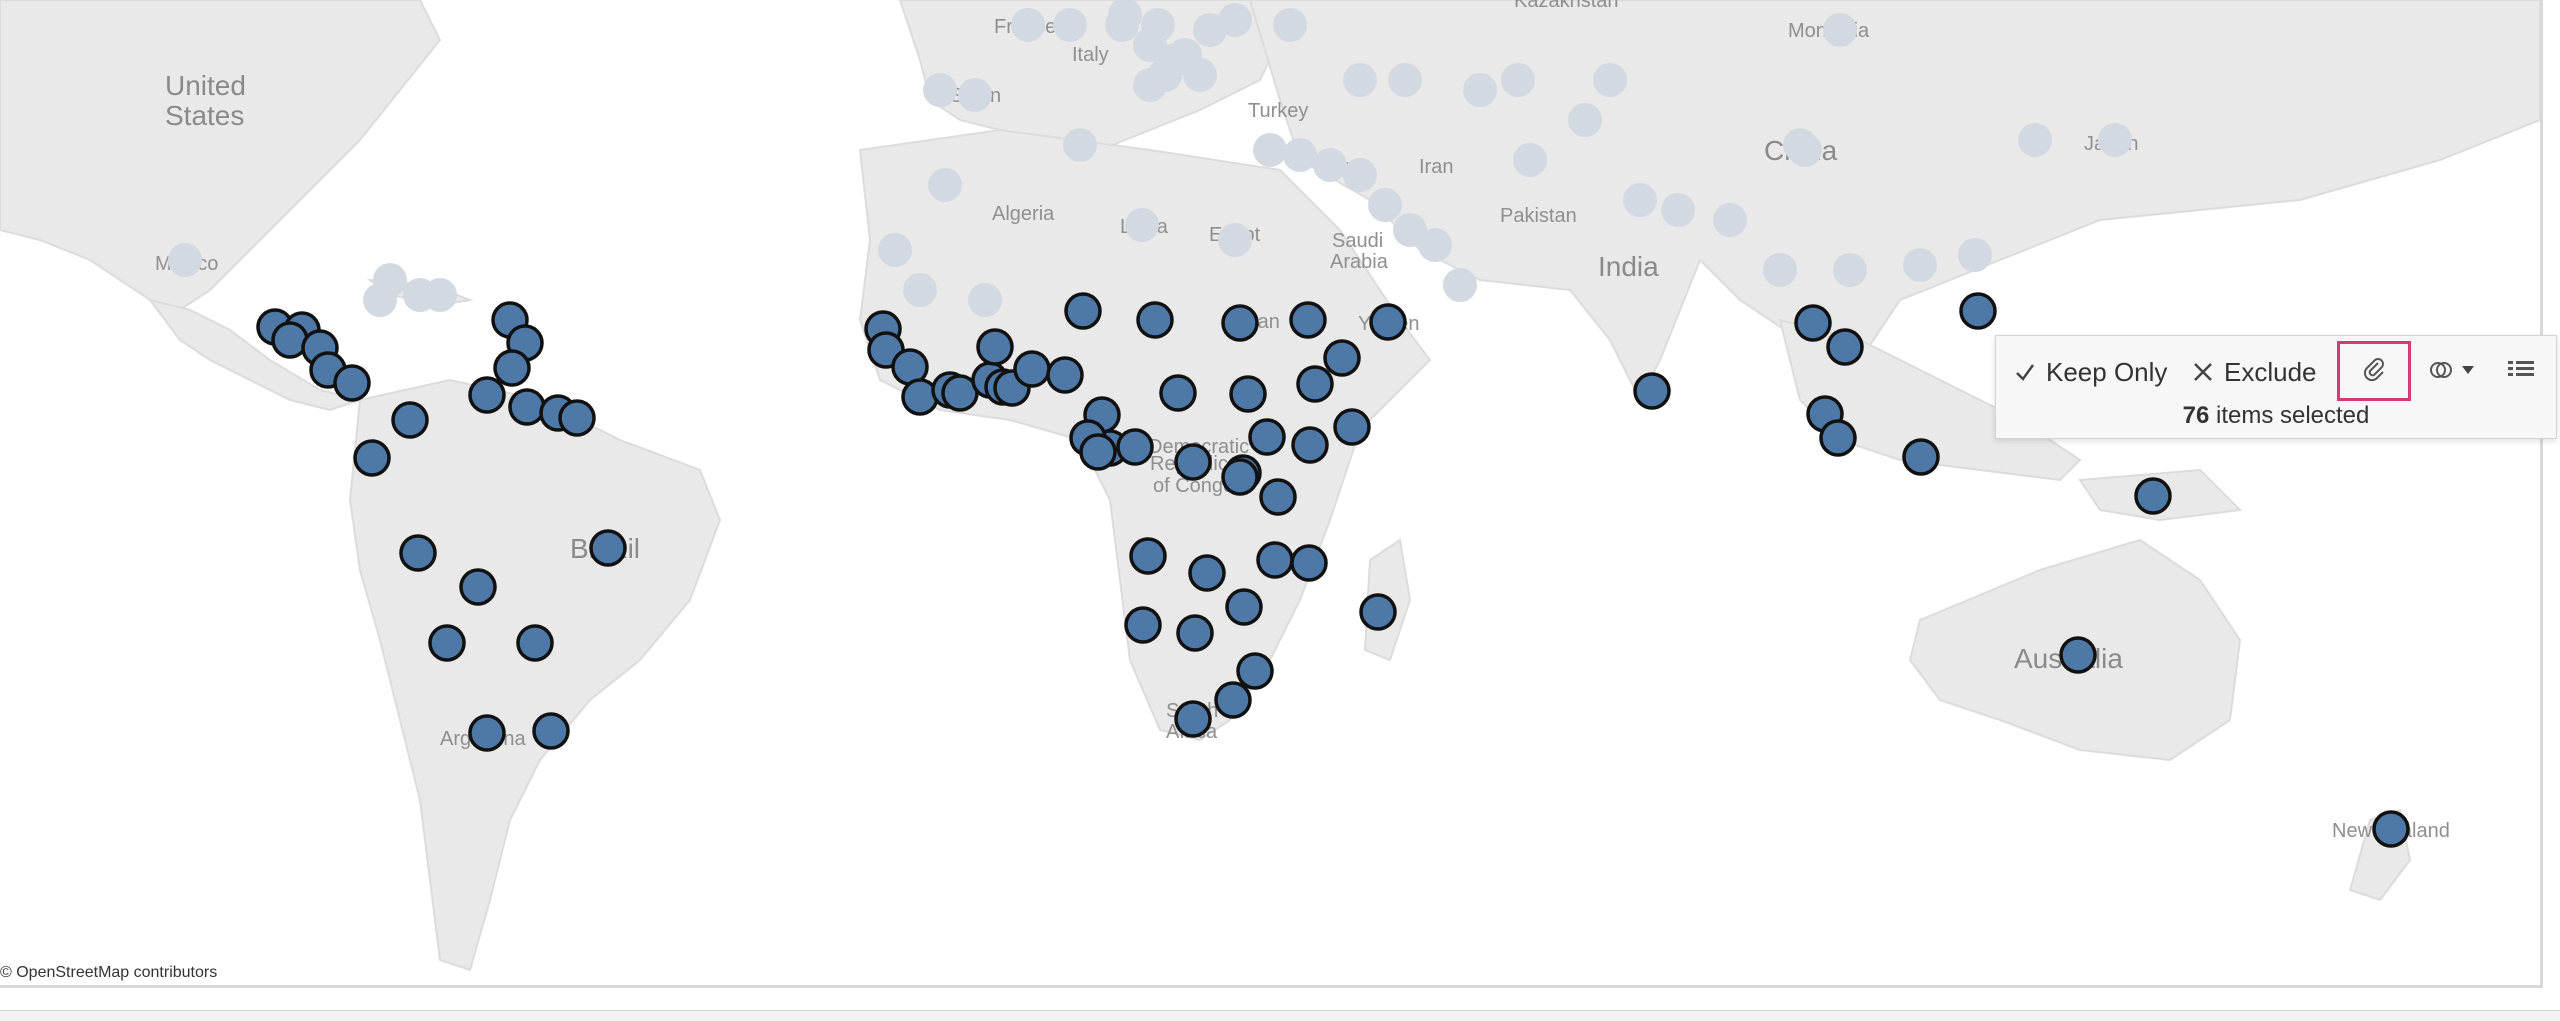 Image resolution: width=2560 pixels, height=1021 pixels. Describe the element at coordinates (2090, 372) in the screenshot. I see `keep-only-button: Keep Only` at that location.